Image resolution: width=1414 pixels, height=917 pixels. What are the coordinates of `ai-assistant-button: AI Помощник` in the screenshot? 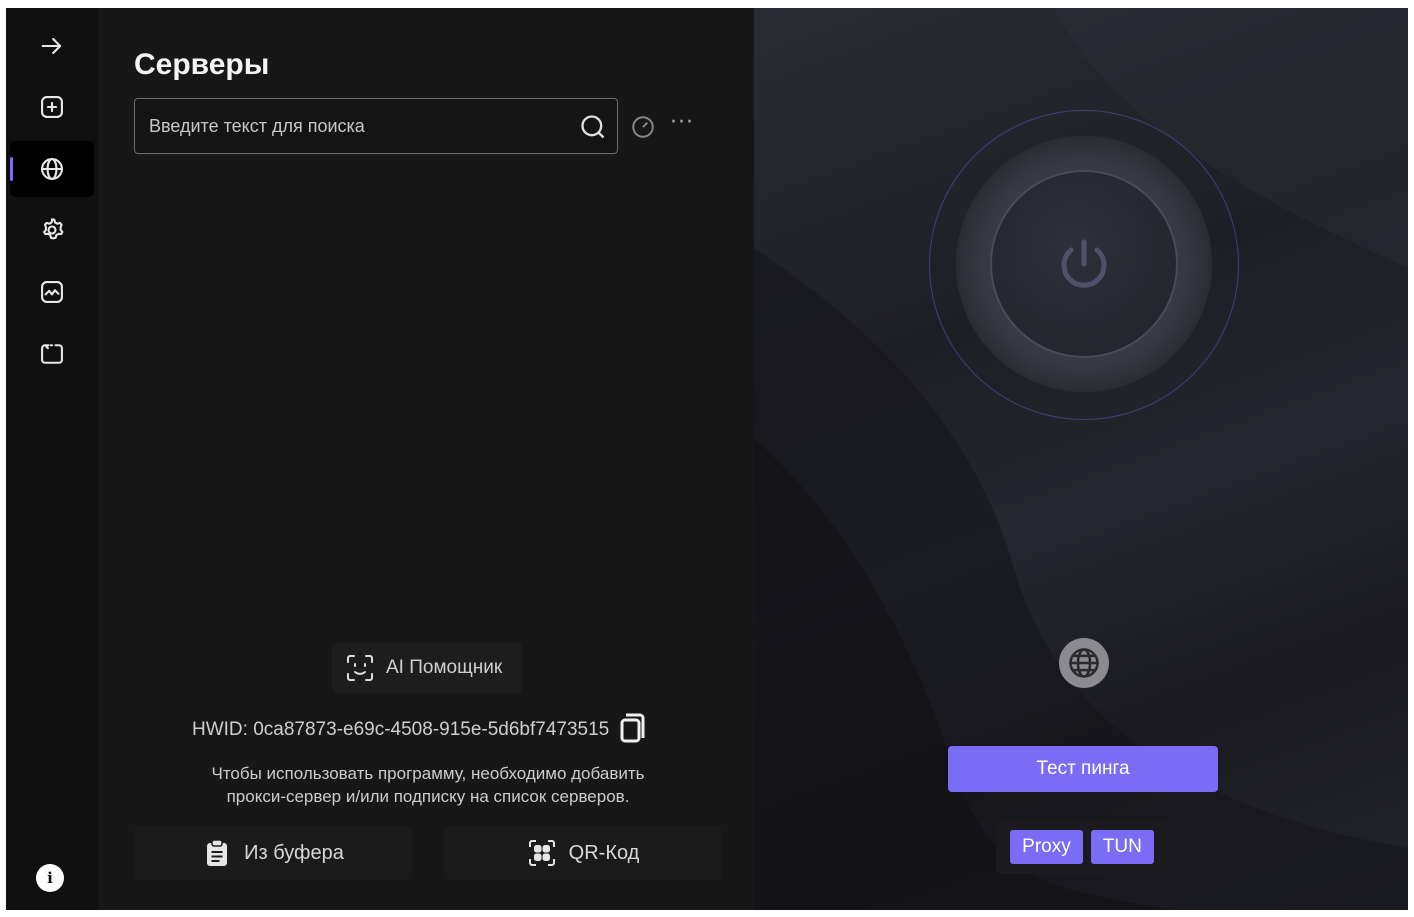 It's located at (427, 668).